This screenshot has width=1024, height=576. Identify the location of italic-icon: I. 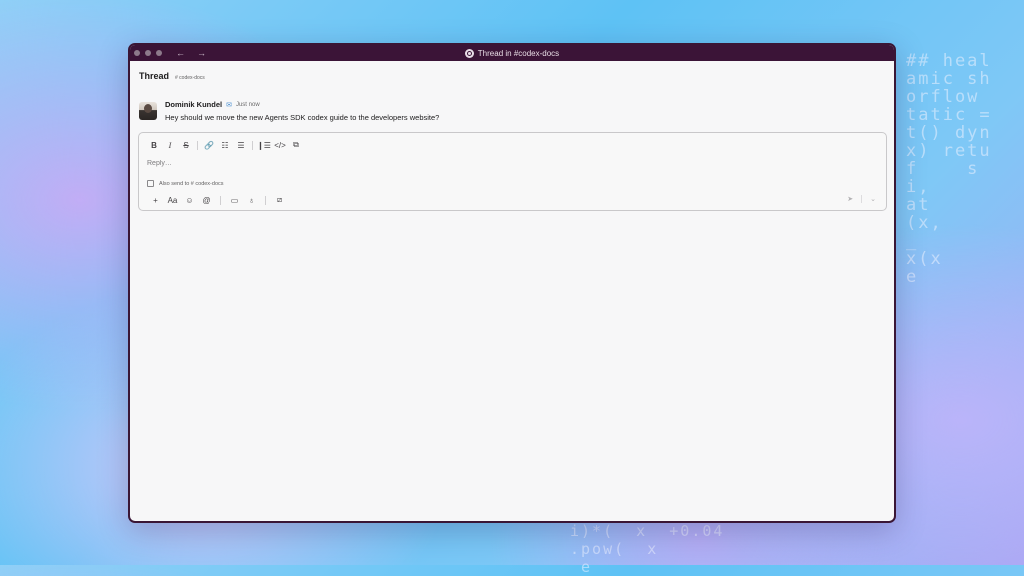
(170, 145).